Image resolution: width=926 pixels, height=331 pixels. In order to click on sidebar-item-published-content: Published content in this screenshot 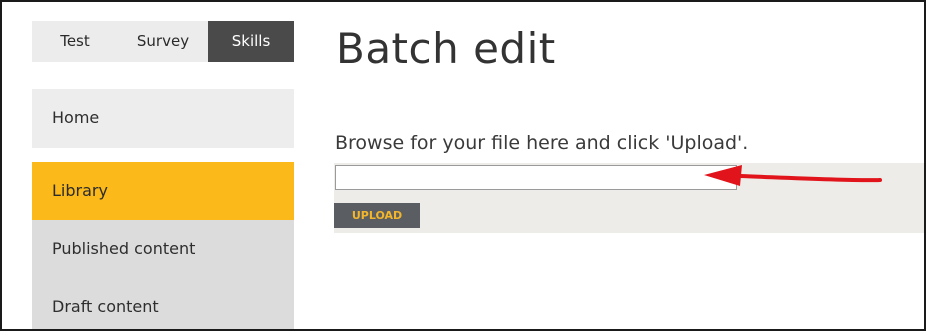, I will do `click(163, 249)`.